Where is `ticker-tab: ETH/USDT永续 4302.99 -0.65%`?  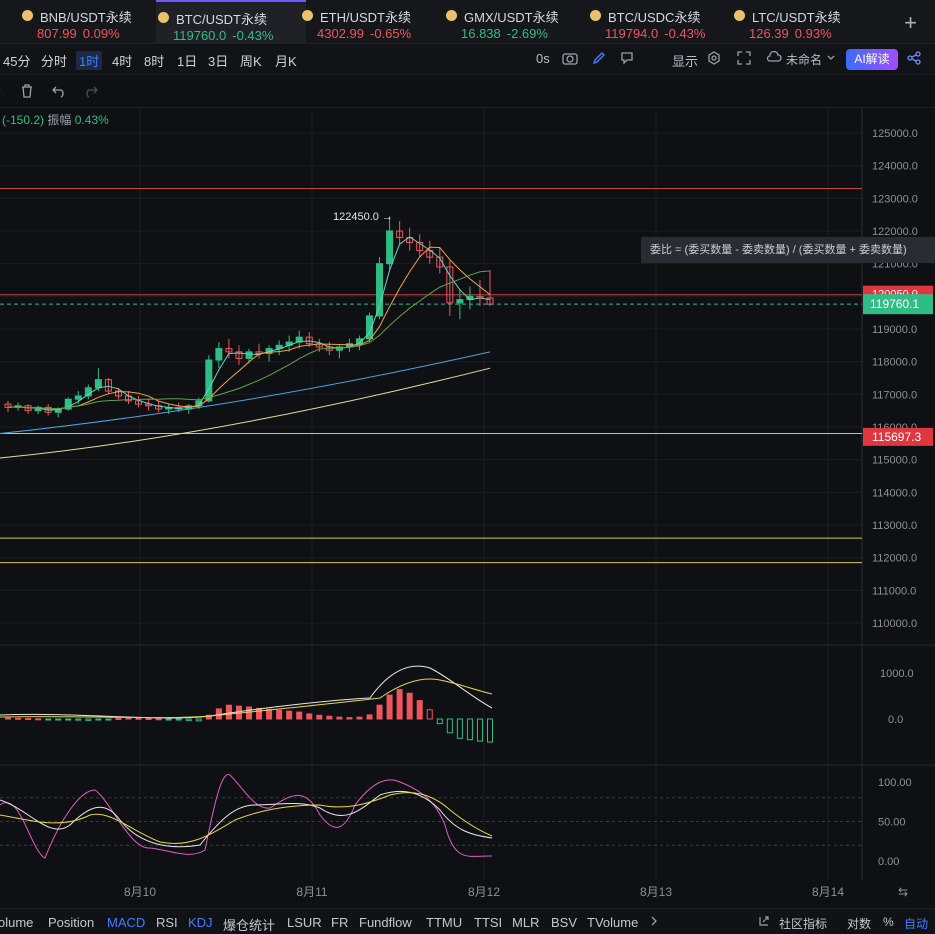 ticker-tab: ETH/USDT永续 4302.99 -0.65% is located at coordinates (370, 22).